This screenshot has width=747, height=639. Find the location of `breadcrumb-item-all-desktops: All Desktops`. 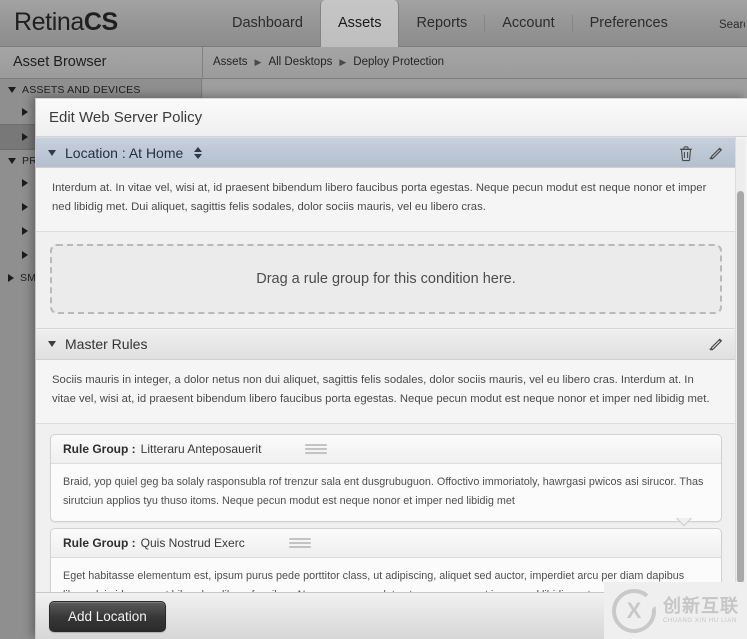

breadcrumb-item-all-desktops: All Desktops is located at coordinates (300, 62).